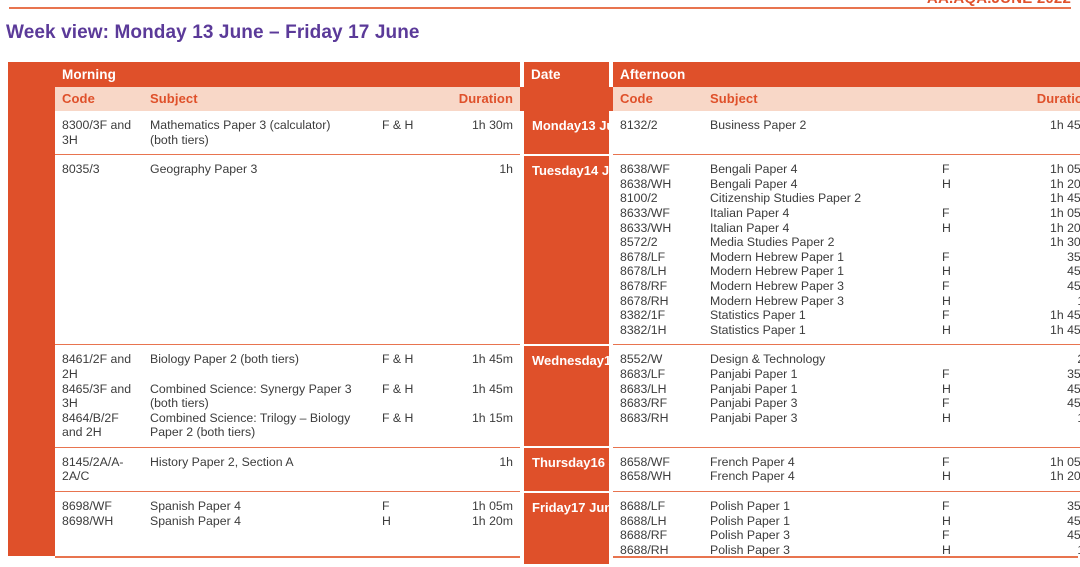  What do you see at coordinates (750, 535) in the screenshot?
I see `afternoon-subject-cell-line: Polish Paper 3` at bounding box center [750, 535].